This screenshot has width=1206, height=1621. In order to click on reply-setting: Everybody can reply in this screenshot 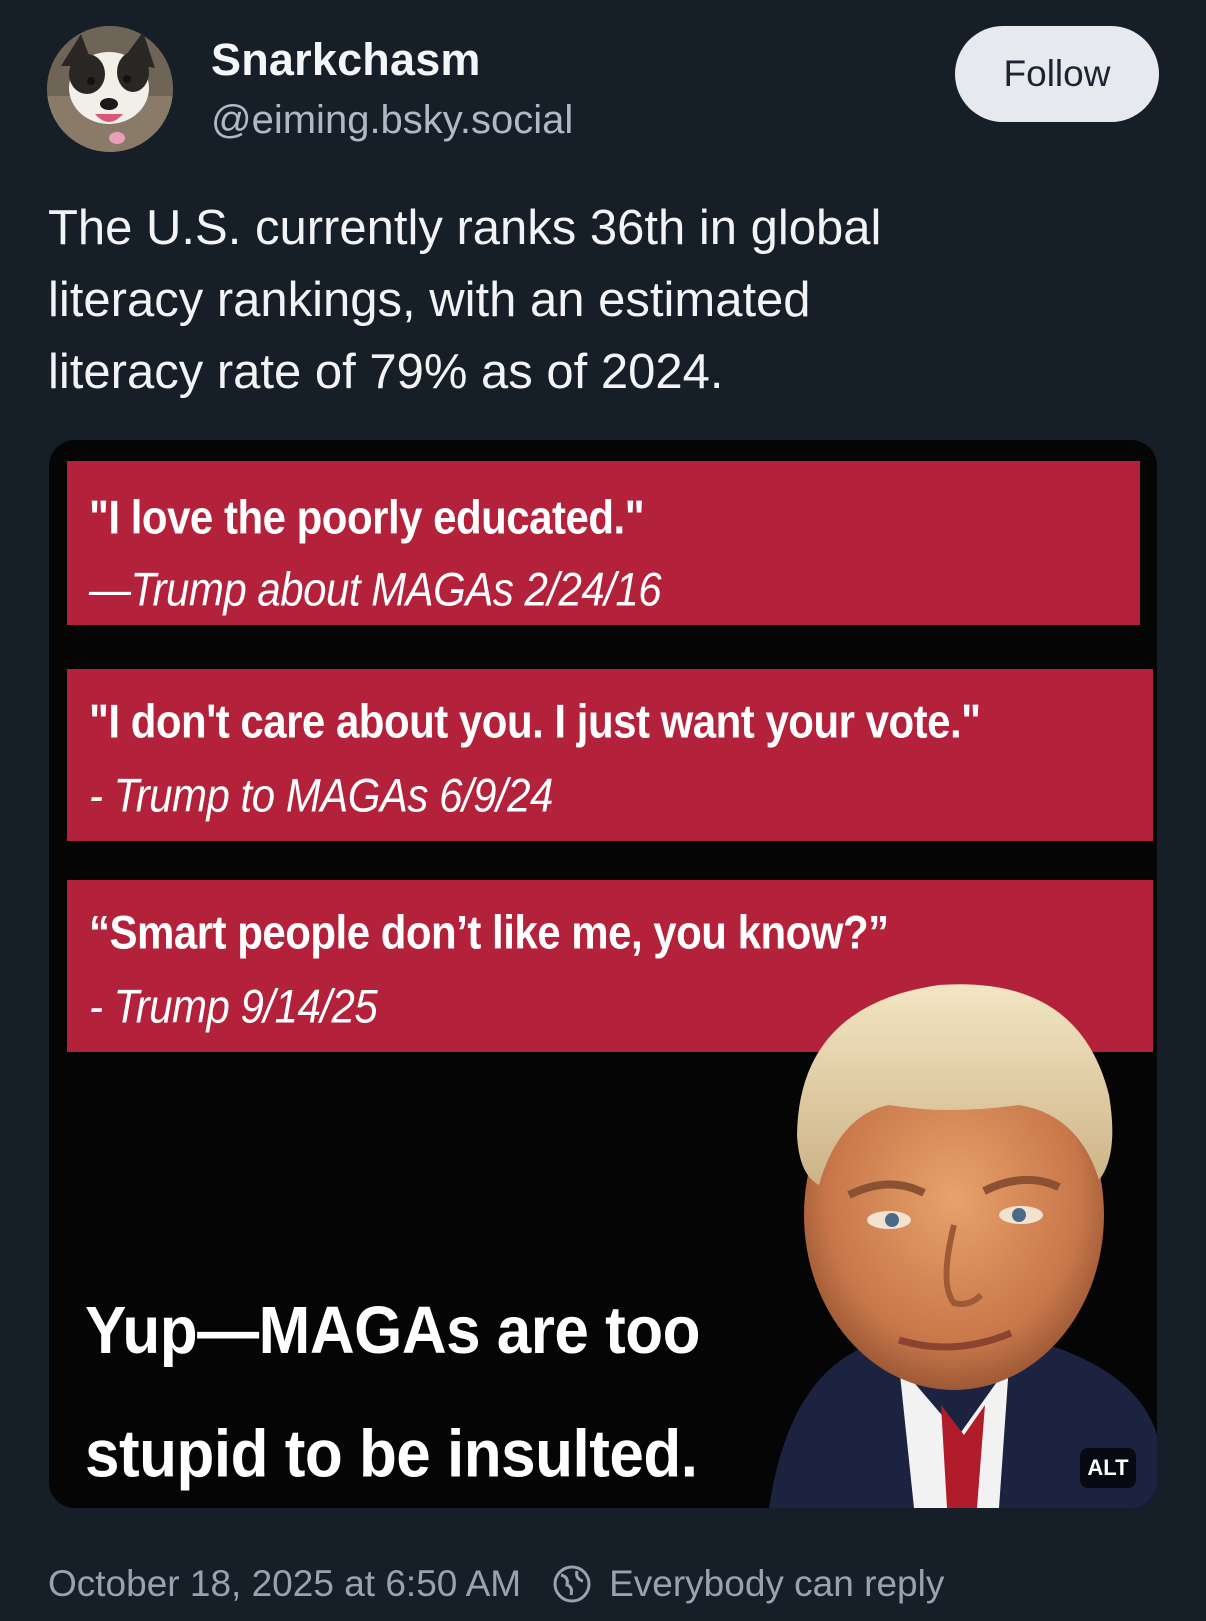, I will do `click(776, 1584)`.